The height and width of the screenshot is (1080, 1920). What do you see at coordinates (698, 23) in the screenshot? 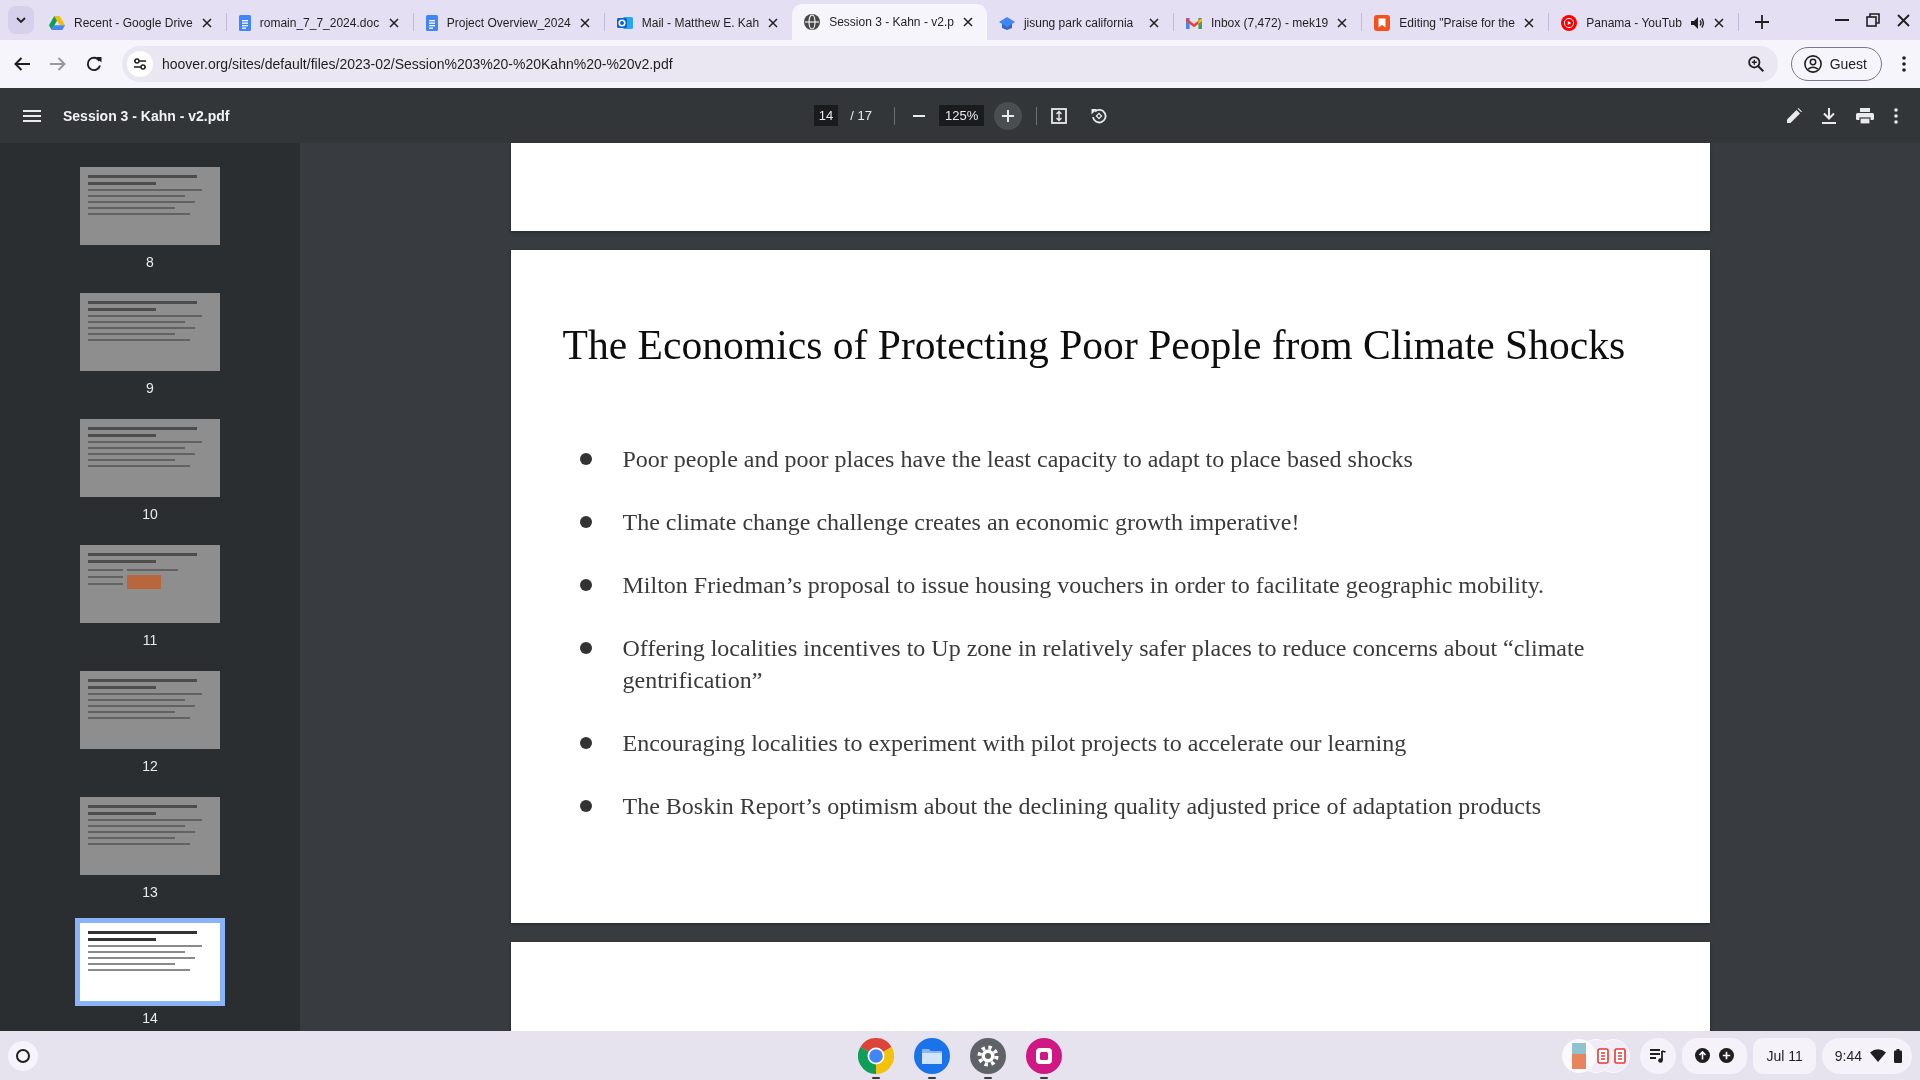
I see `browser-tab: Mail - Matthew E. Kah` at bounding box center [698, 23].